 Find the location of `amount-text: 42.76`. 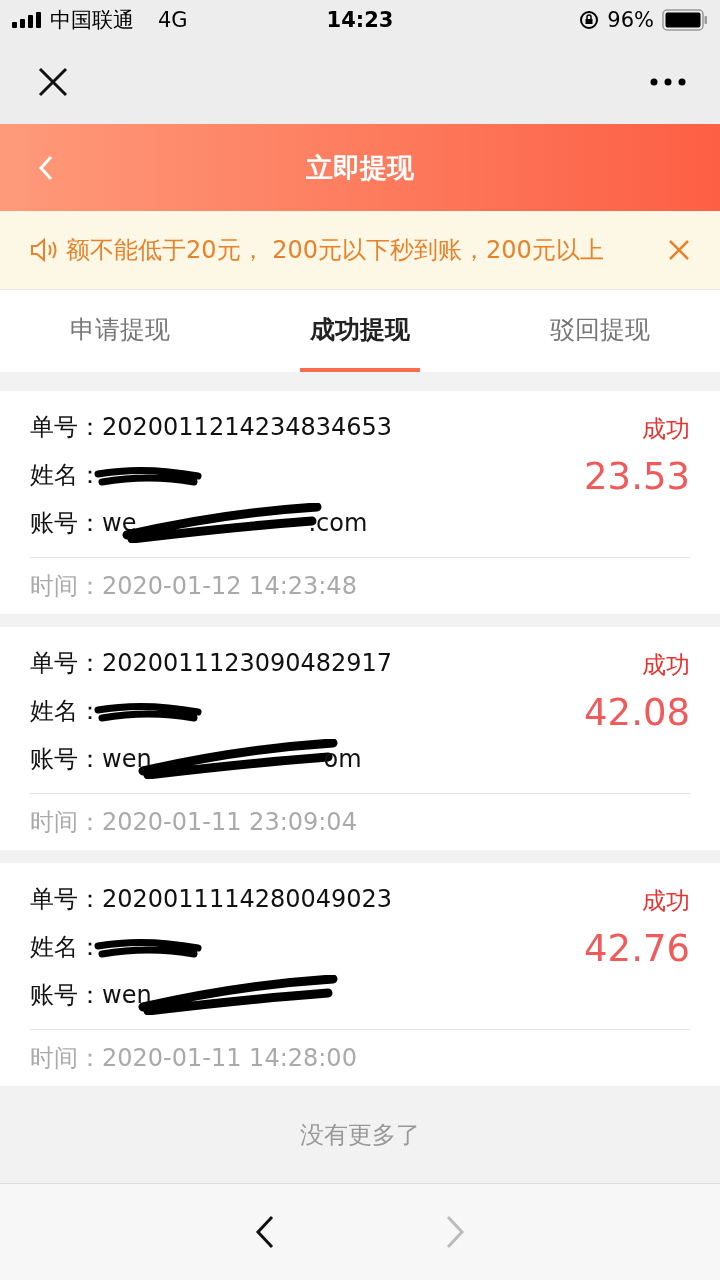

amount-text: 42.76 is located at coordinates (637, 948).